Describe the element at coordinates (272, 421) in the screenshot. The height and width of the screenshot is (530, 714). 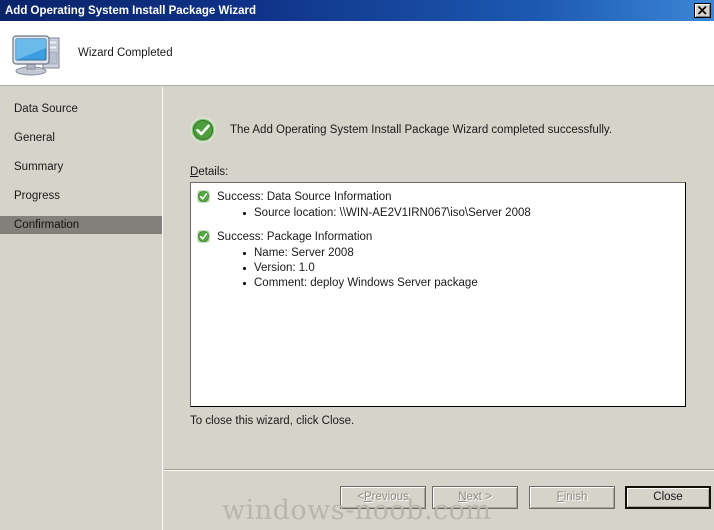
I see `close-hint-text: To close this wizard, click Close.` at that location.